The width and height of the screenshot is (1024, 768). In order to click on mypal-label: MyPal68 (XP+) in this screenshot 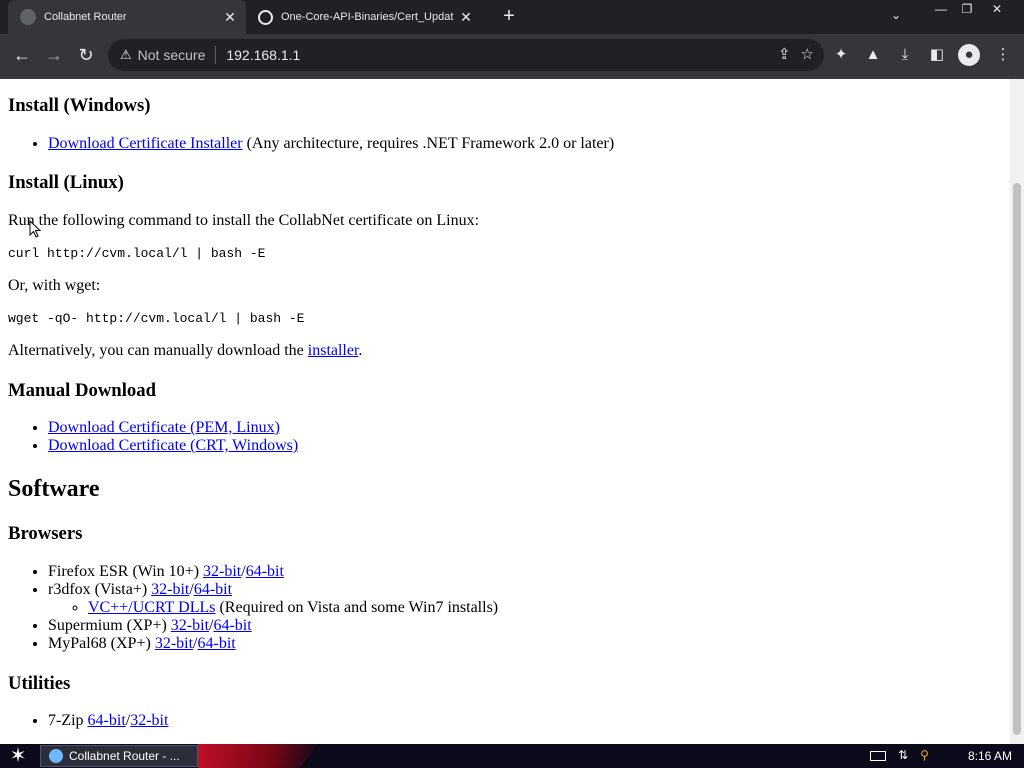, I will do `click(101, 643)`.